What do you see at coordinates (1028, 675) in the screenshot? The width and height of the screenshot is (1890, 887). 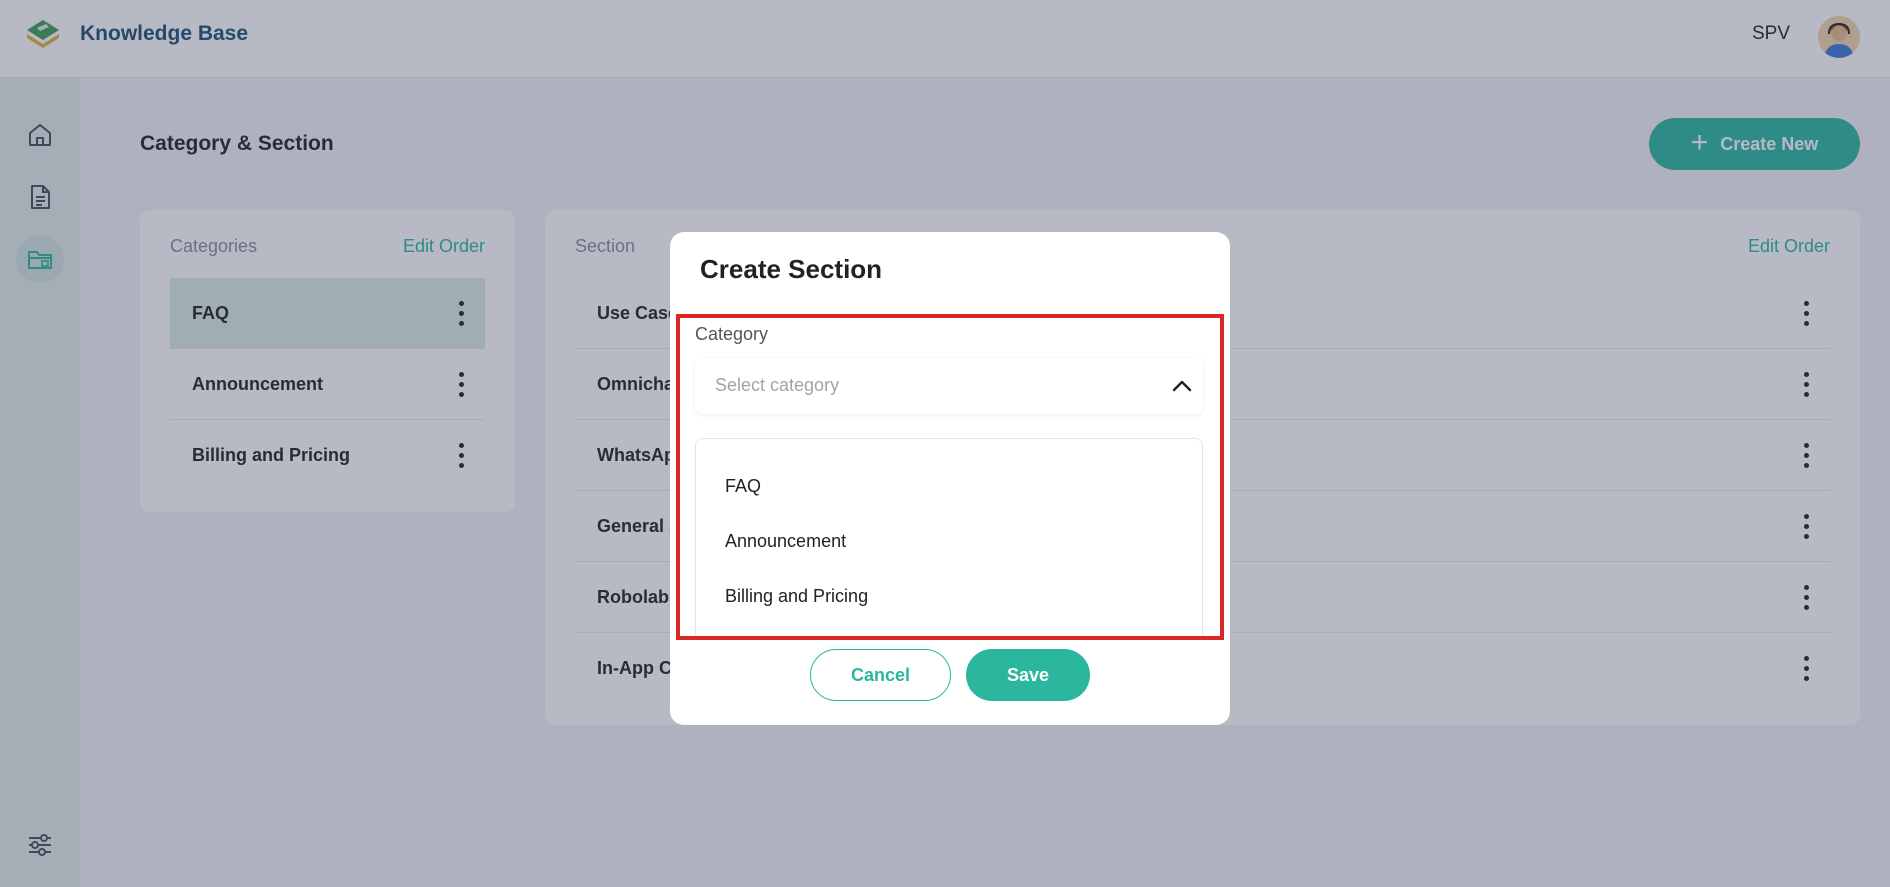 I see `save-button: Save` at bounding box center [1028, 675].